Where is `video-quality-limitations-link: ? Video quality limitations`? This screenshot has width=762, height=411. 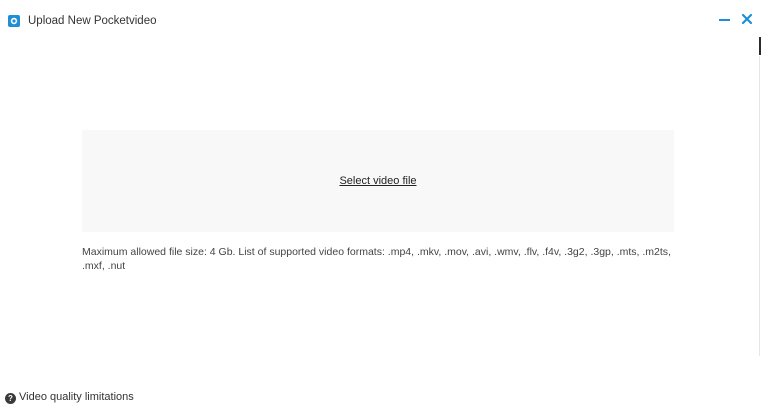 video-quality-limitations-link: ? Video quality limitations is located at coordinates (69, 397).